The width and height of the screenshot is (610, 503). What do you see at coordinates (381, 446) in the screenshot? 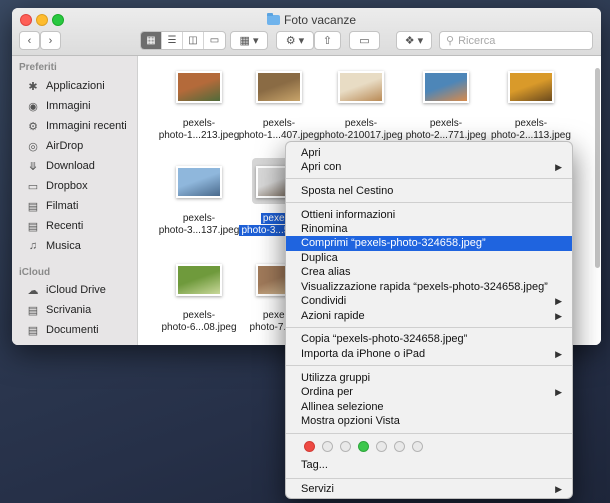
I see `tag-blue-dot` at bounding box center [381, 446].